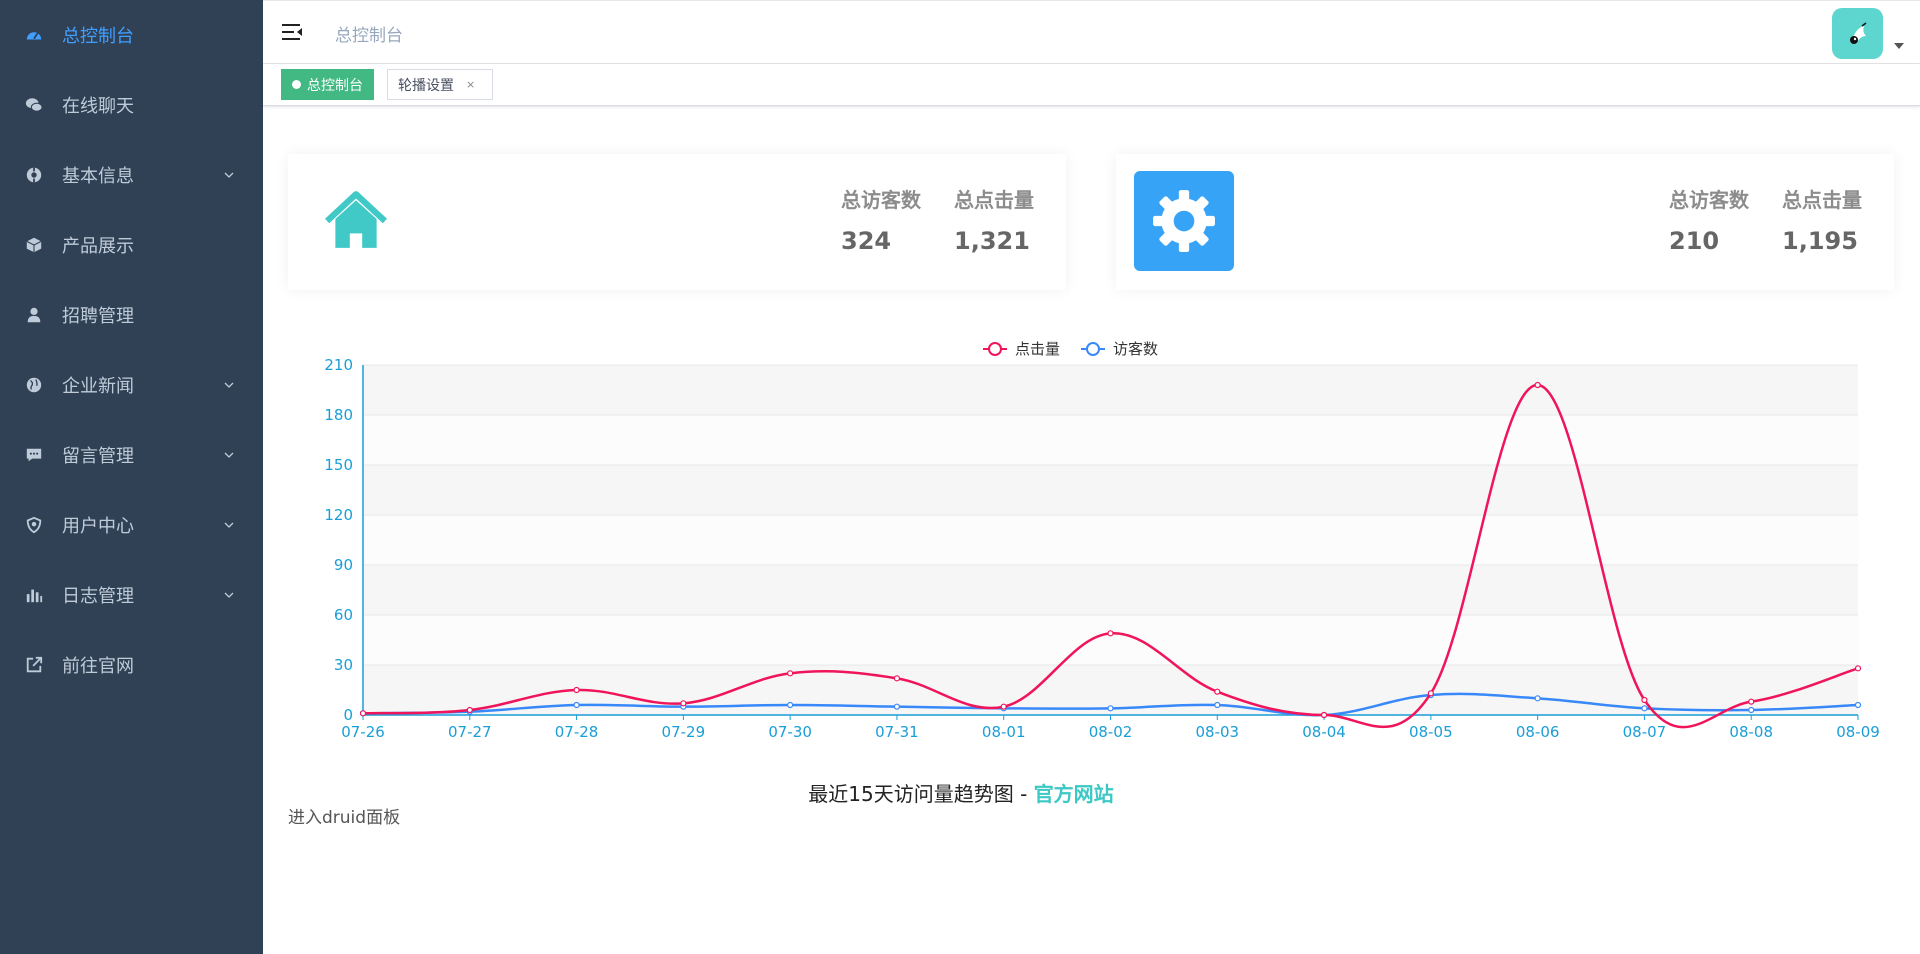 The image size is (1920, 954). What do you see at coordinates (34, 35) in the screenshot?
I see `dashboard-icon` at bounding box center [34, 35].